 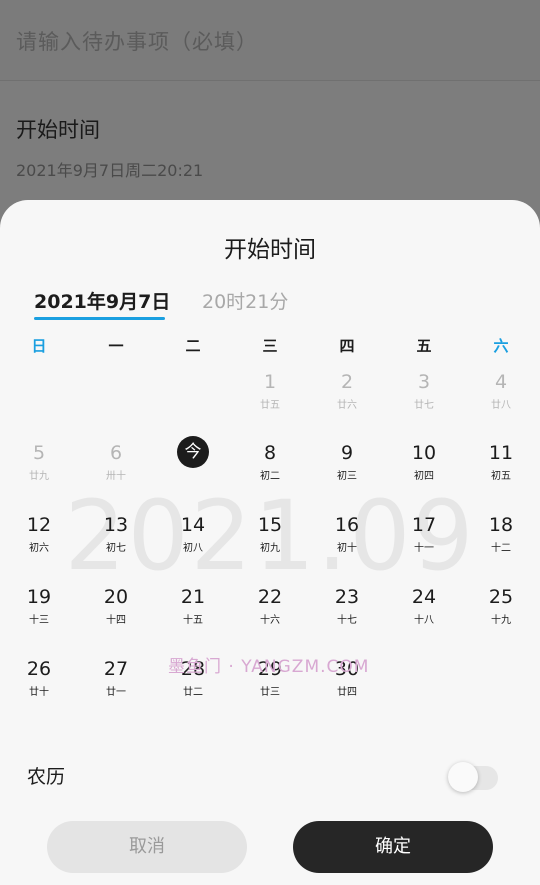 I want to click on day-cell: 11 初五, so click(x=501, y=471).